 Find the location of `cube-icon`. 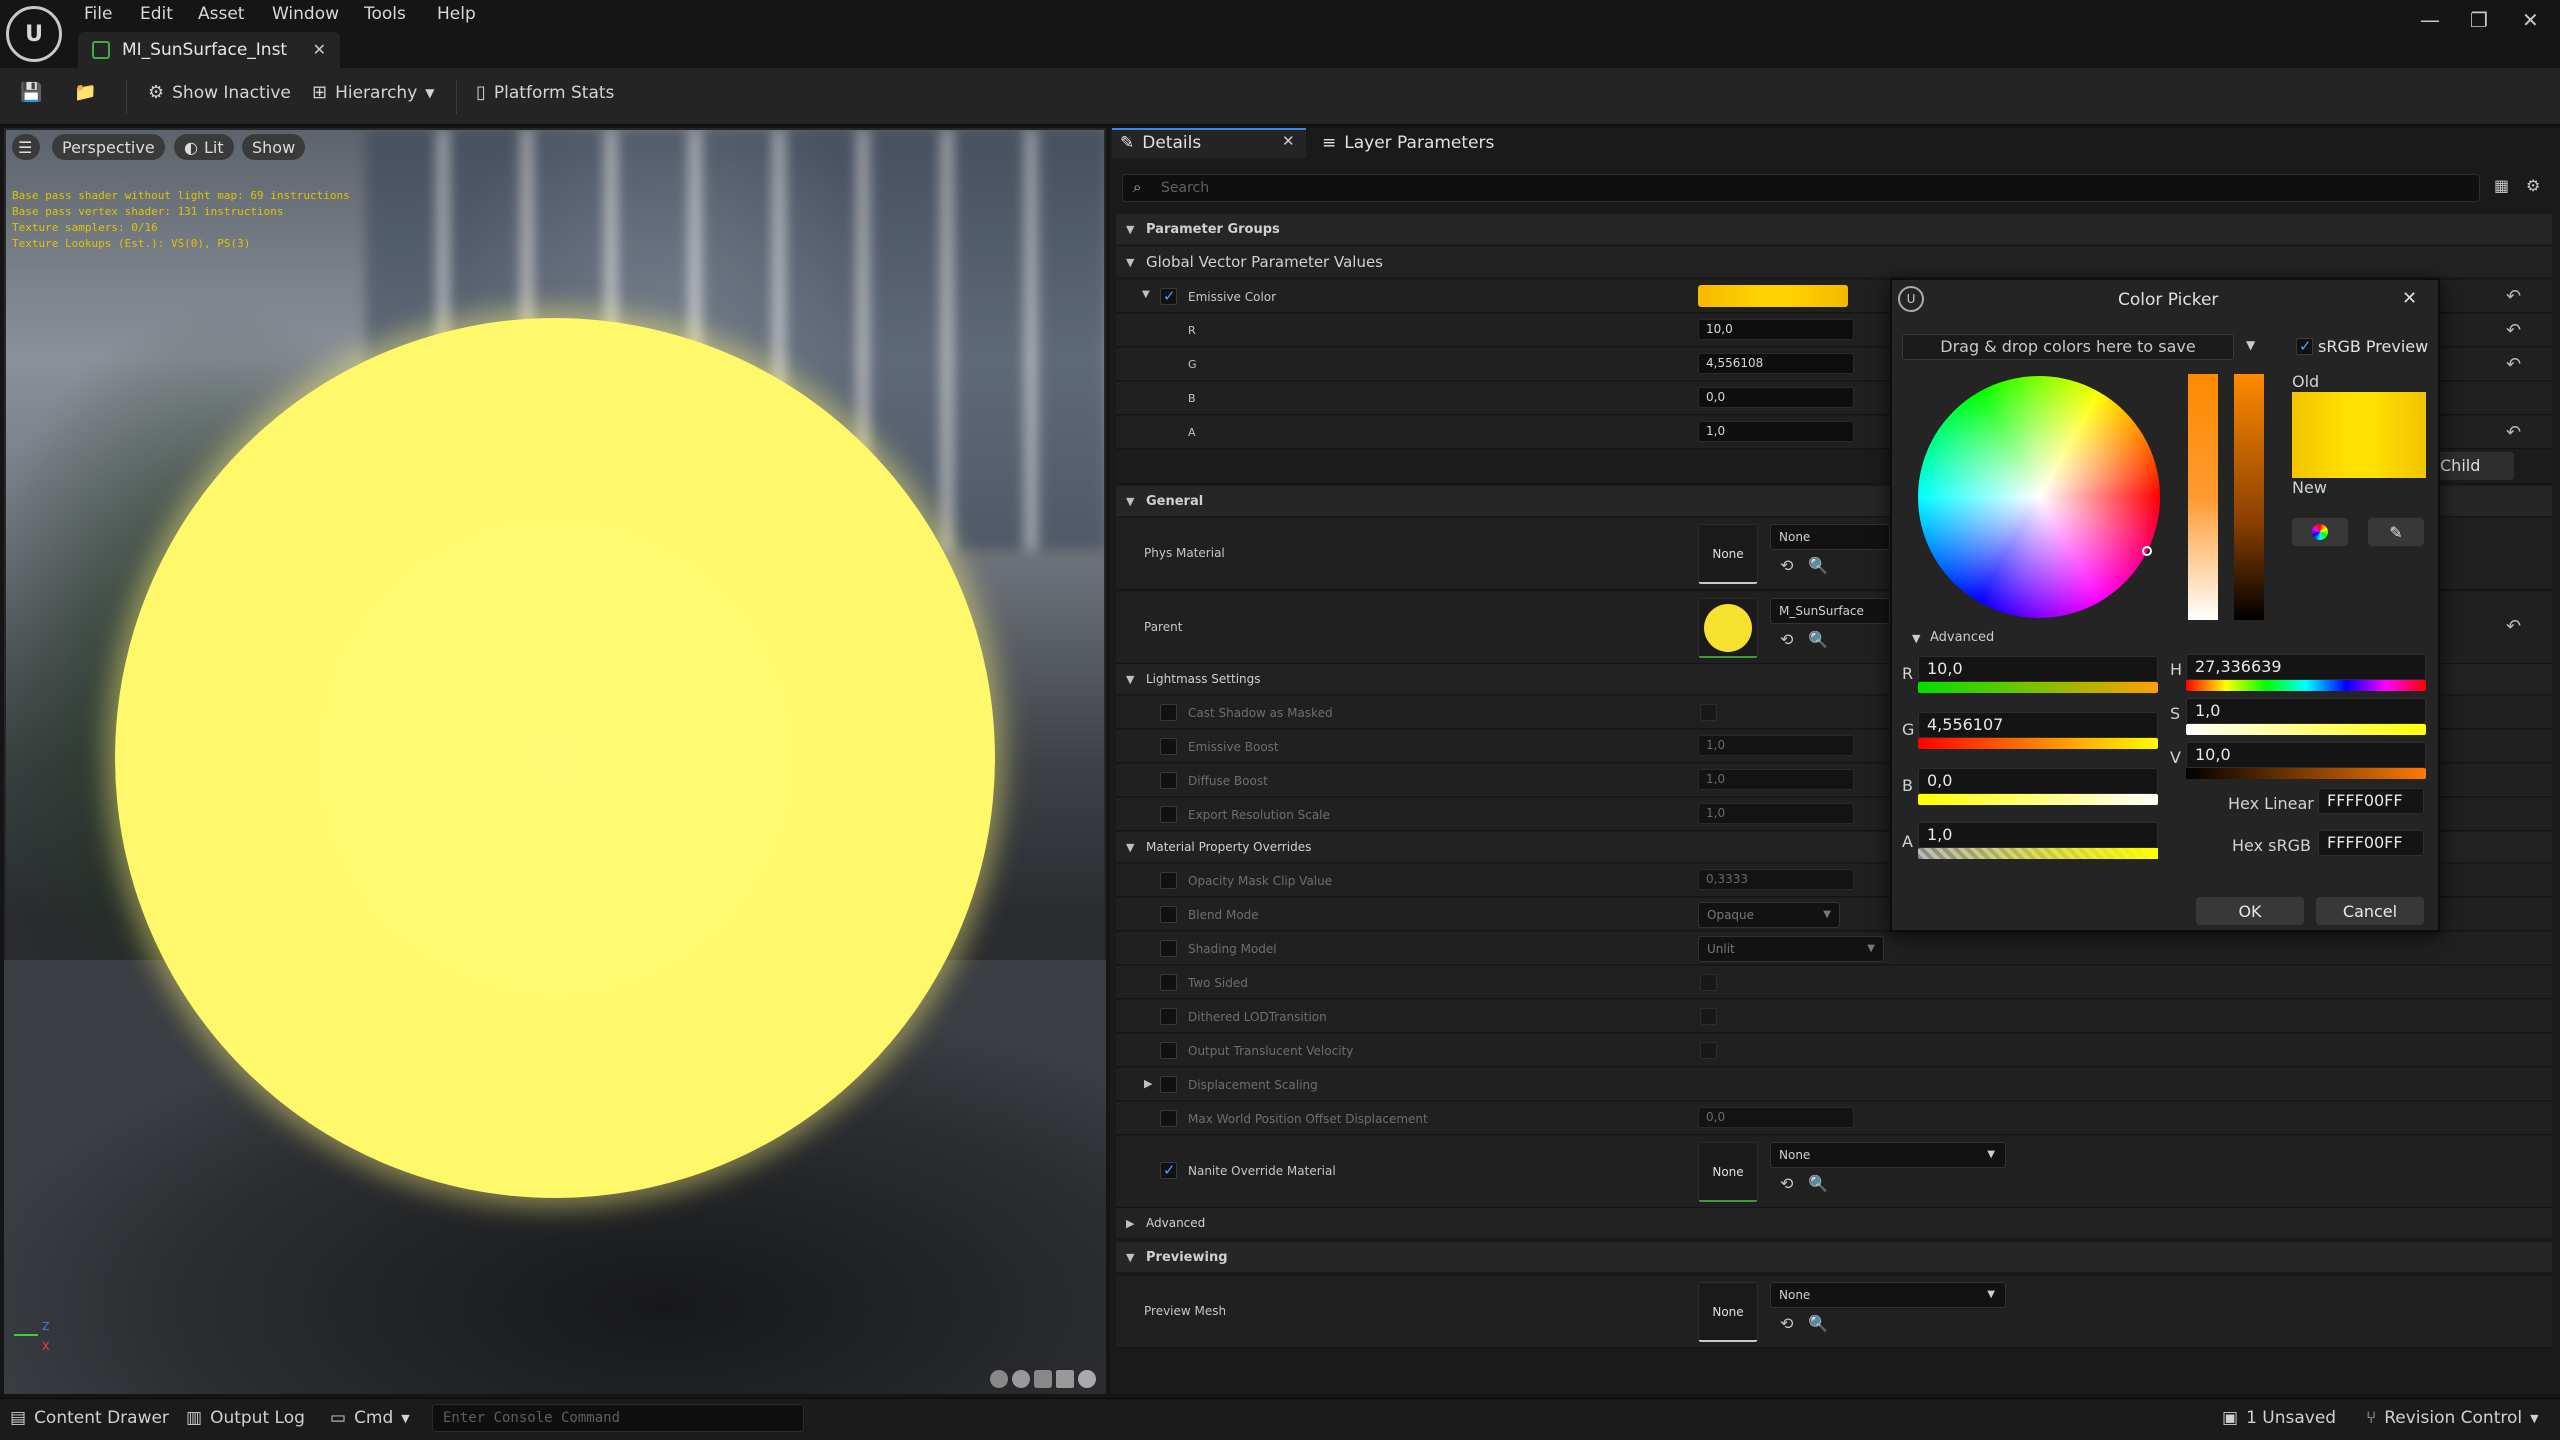

cube-icon is located at coordinates (1065, 1379).